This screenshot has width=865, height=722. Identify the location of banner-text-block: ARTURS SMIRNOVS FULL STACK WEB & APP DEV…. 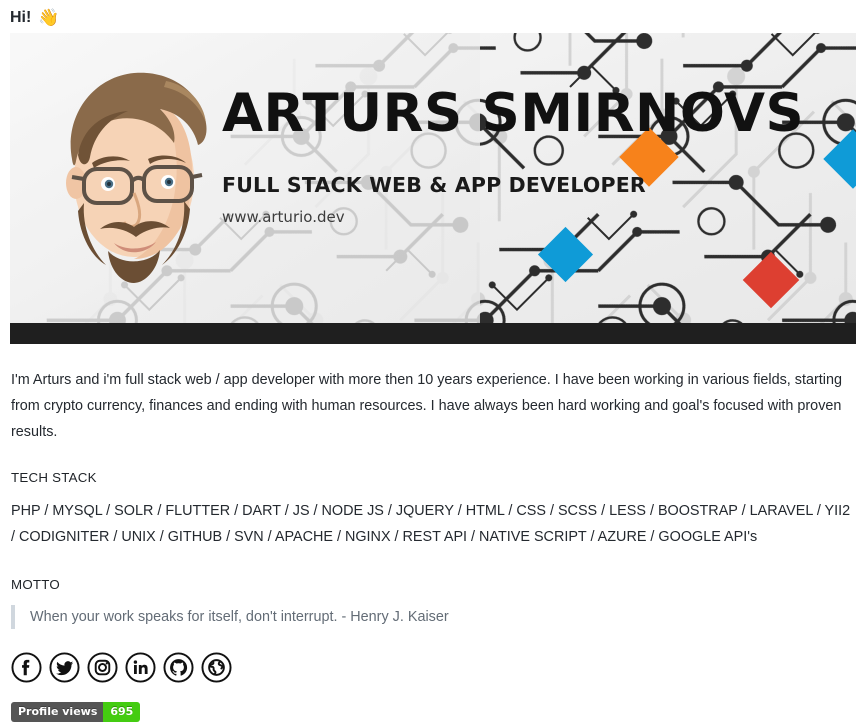
(522, 155).